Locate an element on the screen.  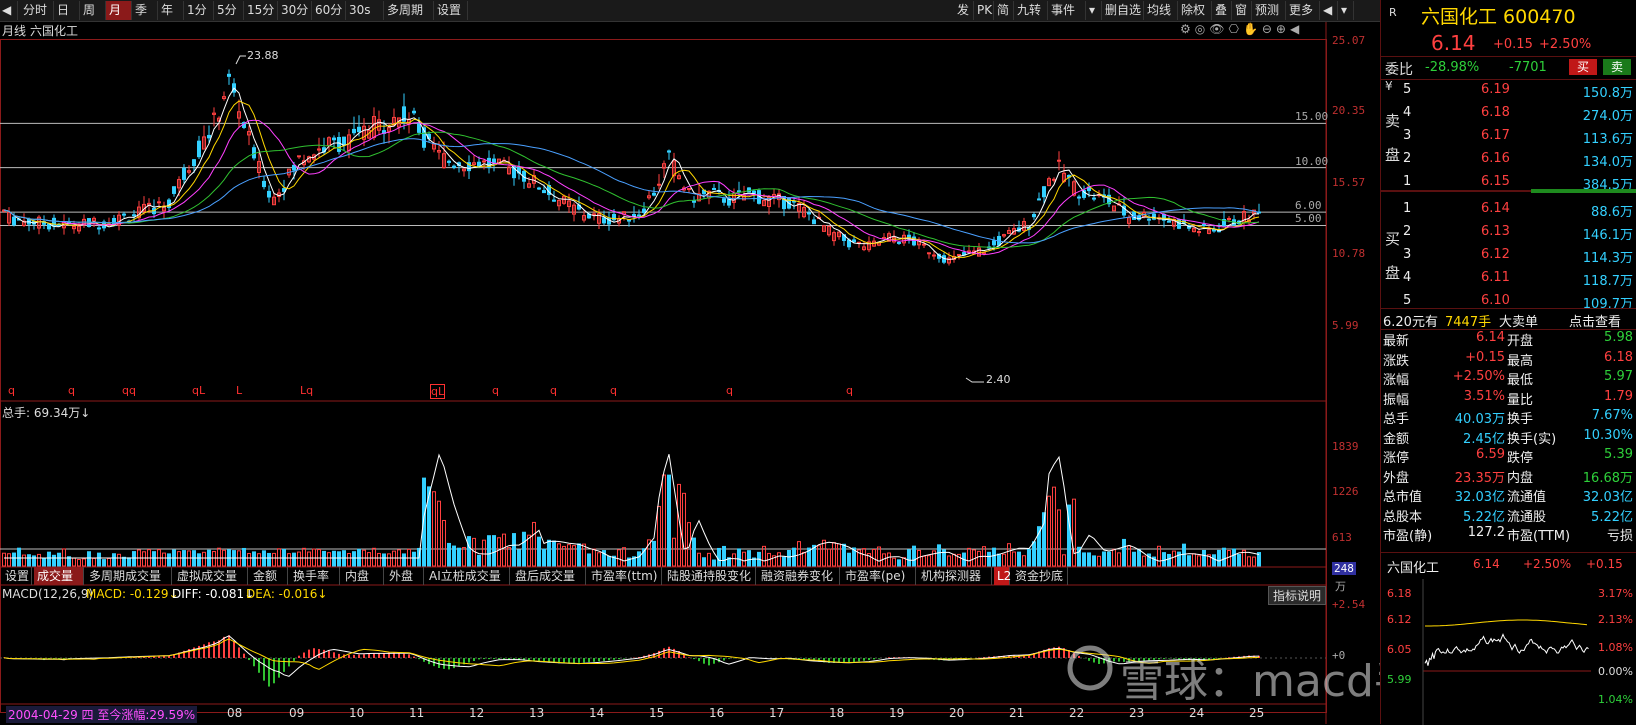
period-tab-9: 30分 is located at coordinates (295, 10).